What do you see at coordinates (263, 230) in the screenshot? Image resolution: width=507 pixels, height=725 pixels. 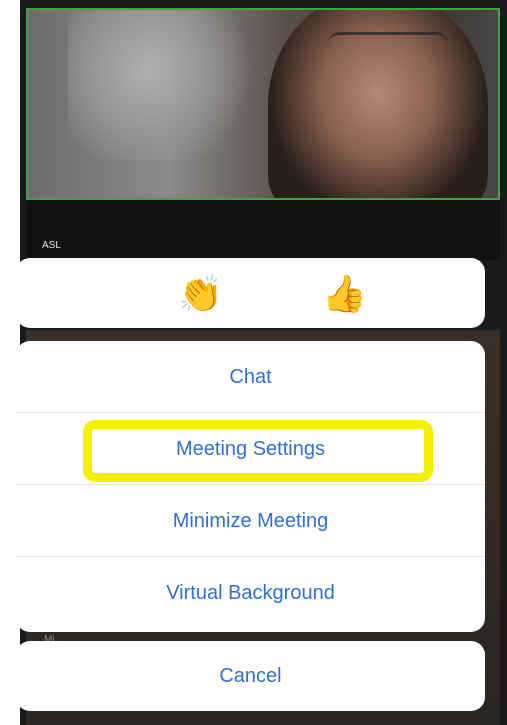 I see `video-strip` at bounding box center [263, 230].